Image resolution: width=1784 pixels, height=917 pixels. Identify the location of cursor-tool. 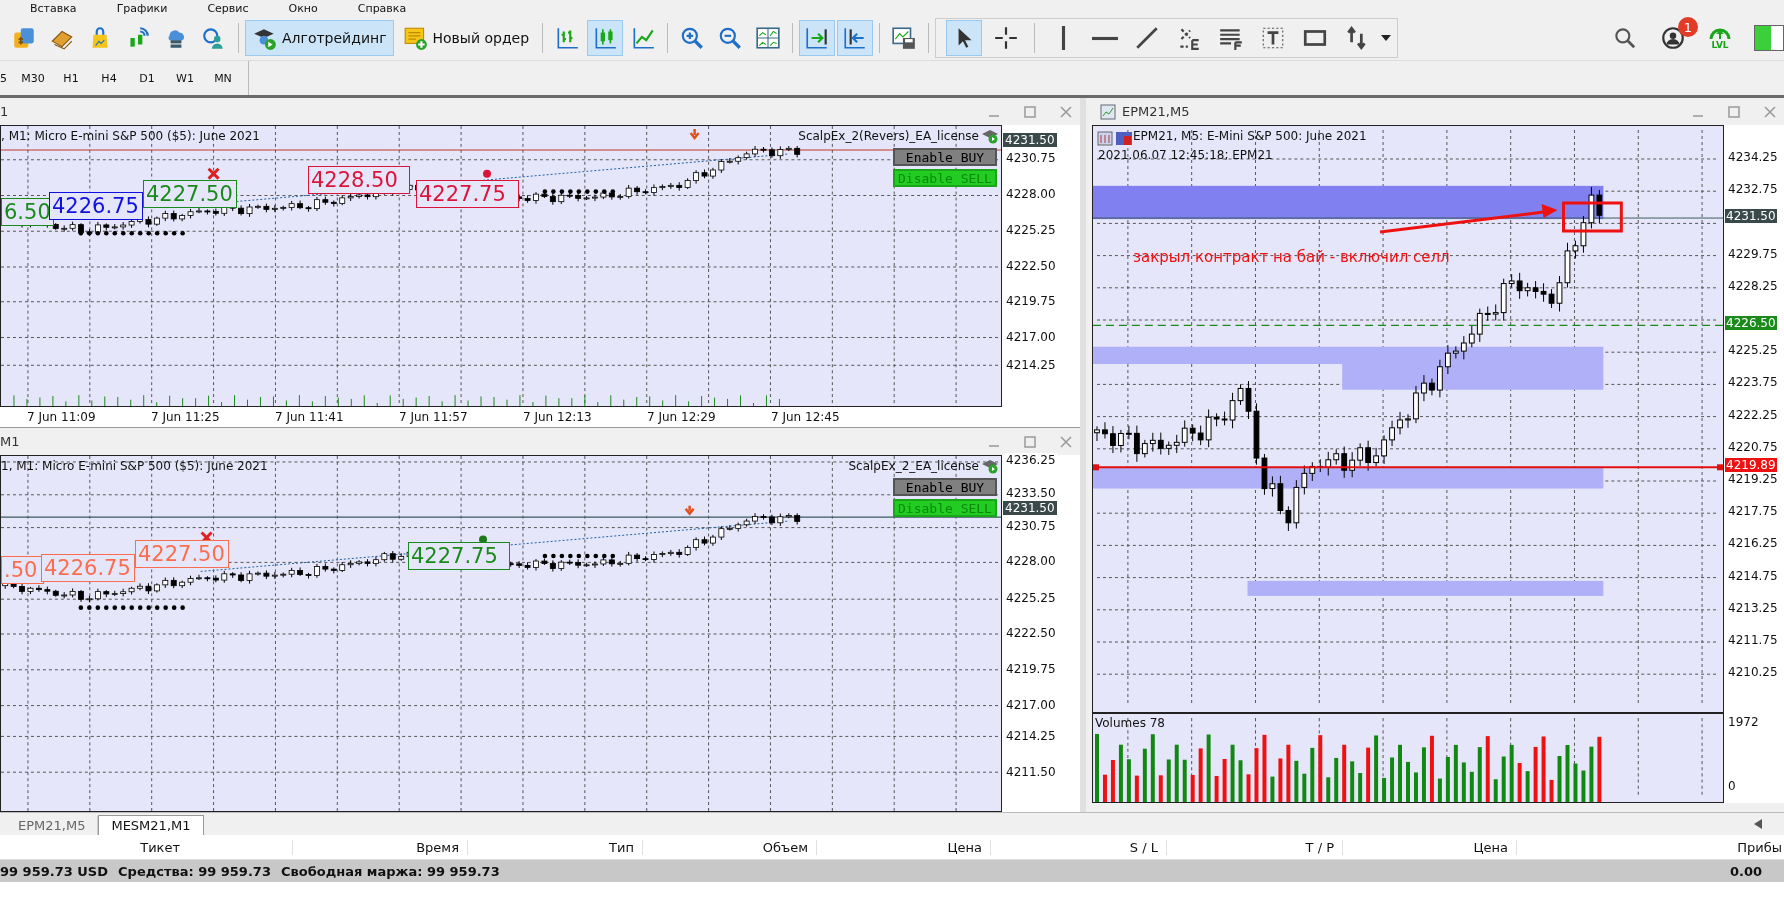
(964, 38).